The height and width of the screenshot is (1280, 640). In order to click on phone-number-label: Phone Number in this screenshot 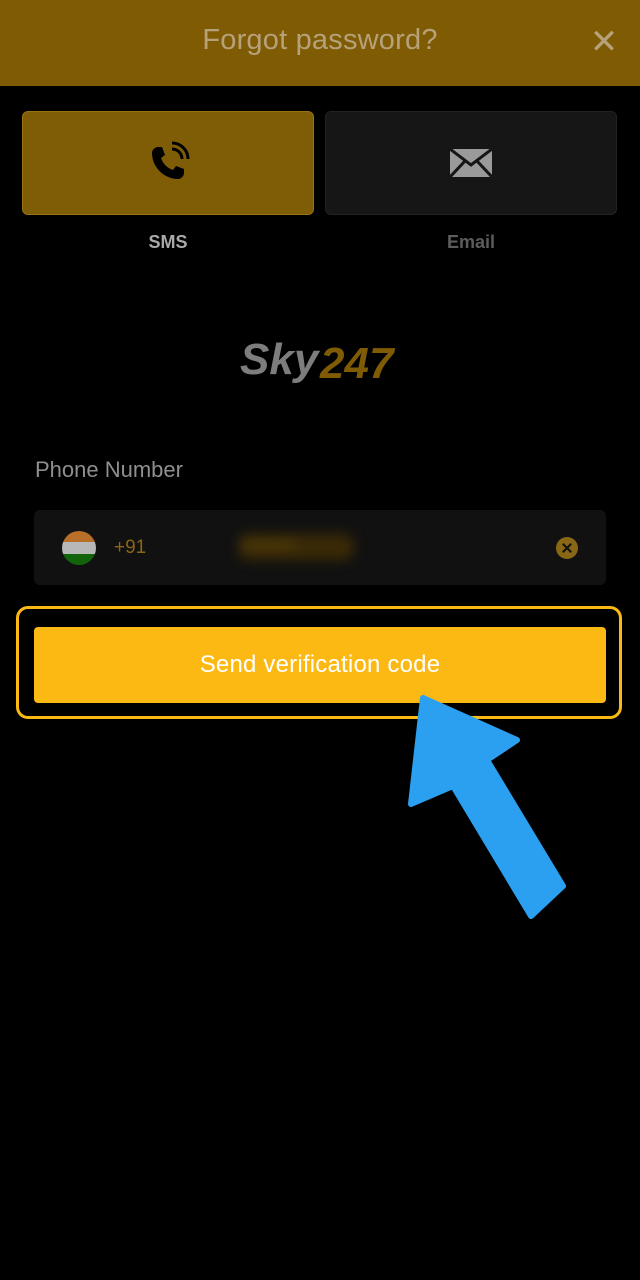, I will do `click(109, 469)`.